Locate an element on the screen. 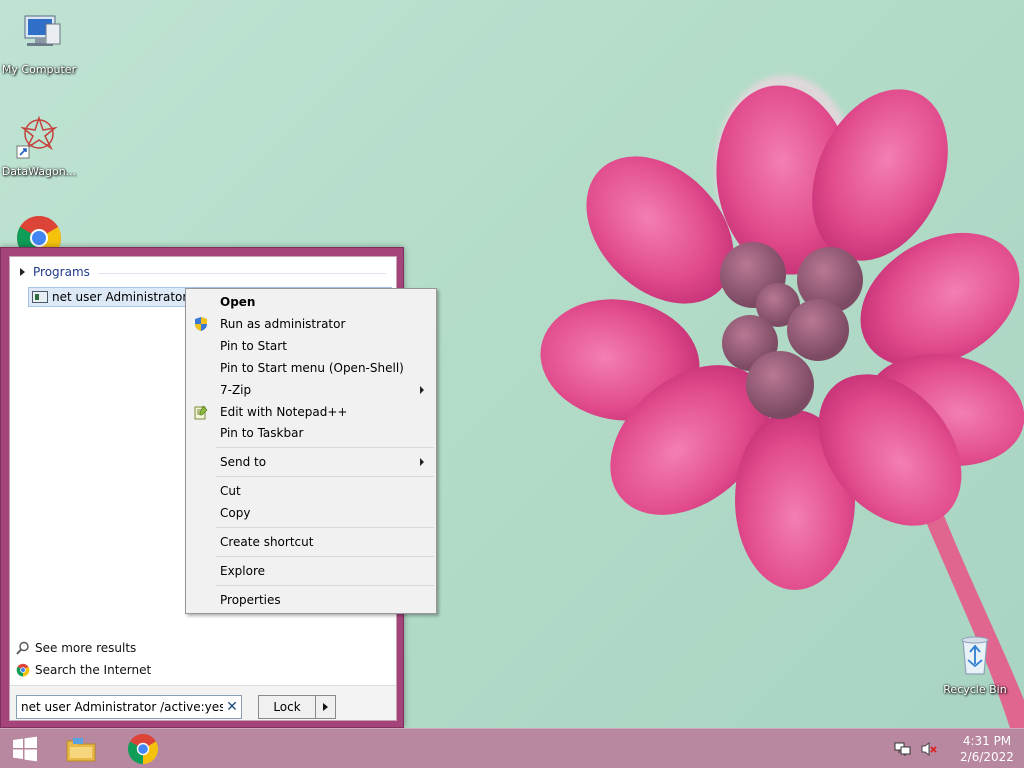 This screenshot has height=768, width=1024. desktop-icon-recycle-bin: Recycle Bin is located at coordinates (975, 663).